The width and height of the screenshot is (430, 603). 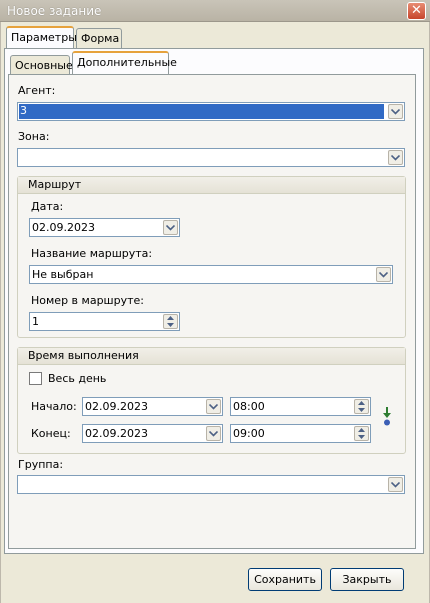 I want to click on tab-basic: Основные, so click(x=41, y=65).